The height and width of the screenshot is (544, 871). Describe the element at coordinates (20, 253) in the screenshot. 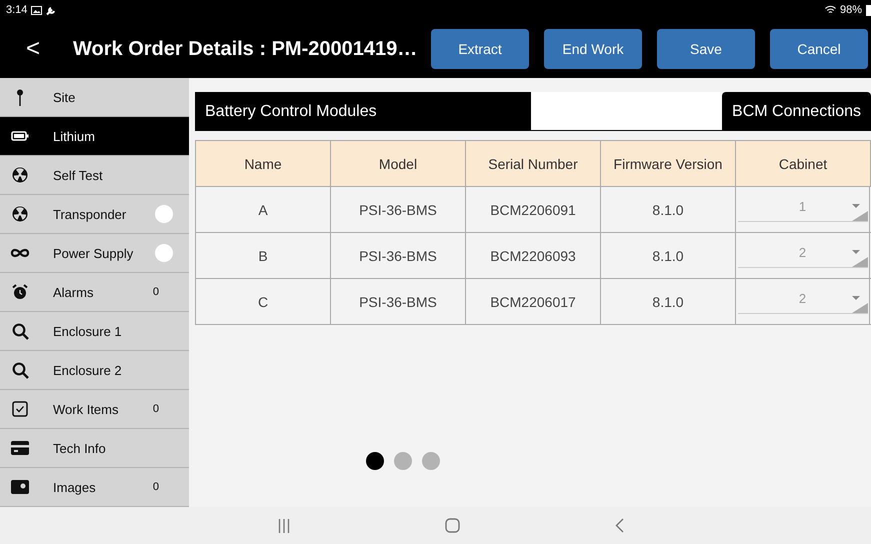

I see `infinity-icon` at that location.